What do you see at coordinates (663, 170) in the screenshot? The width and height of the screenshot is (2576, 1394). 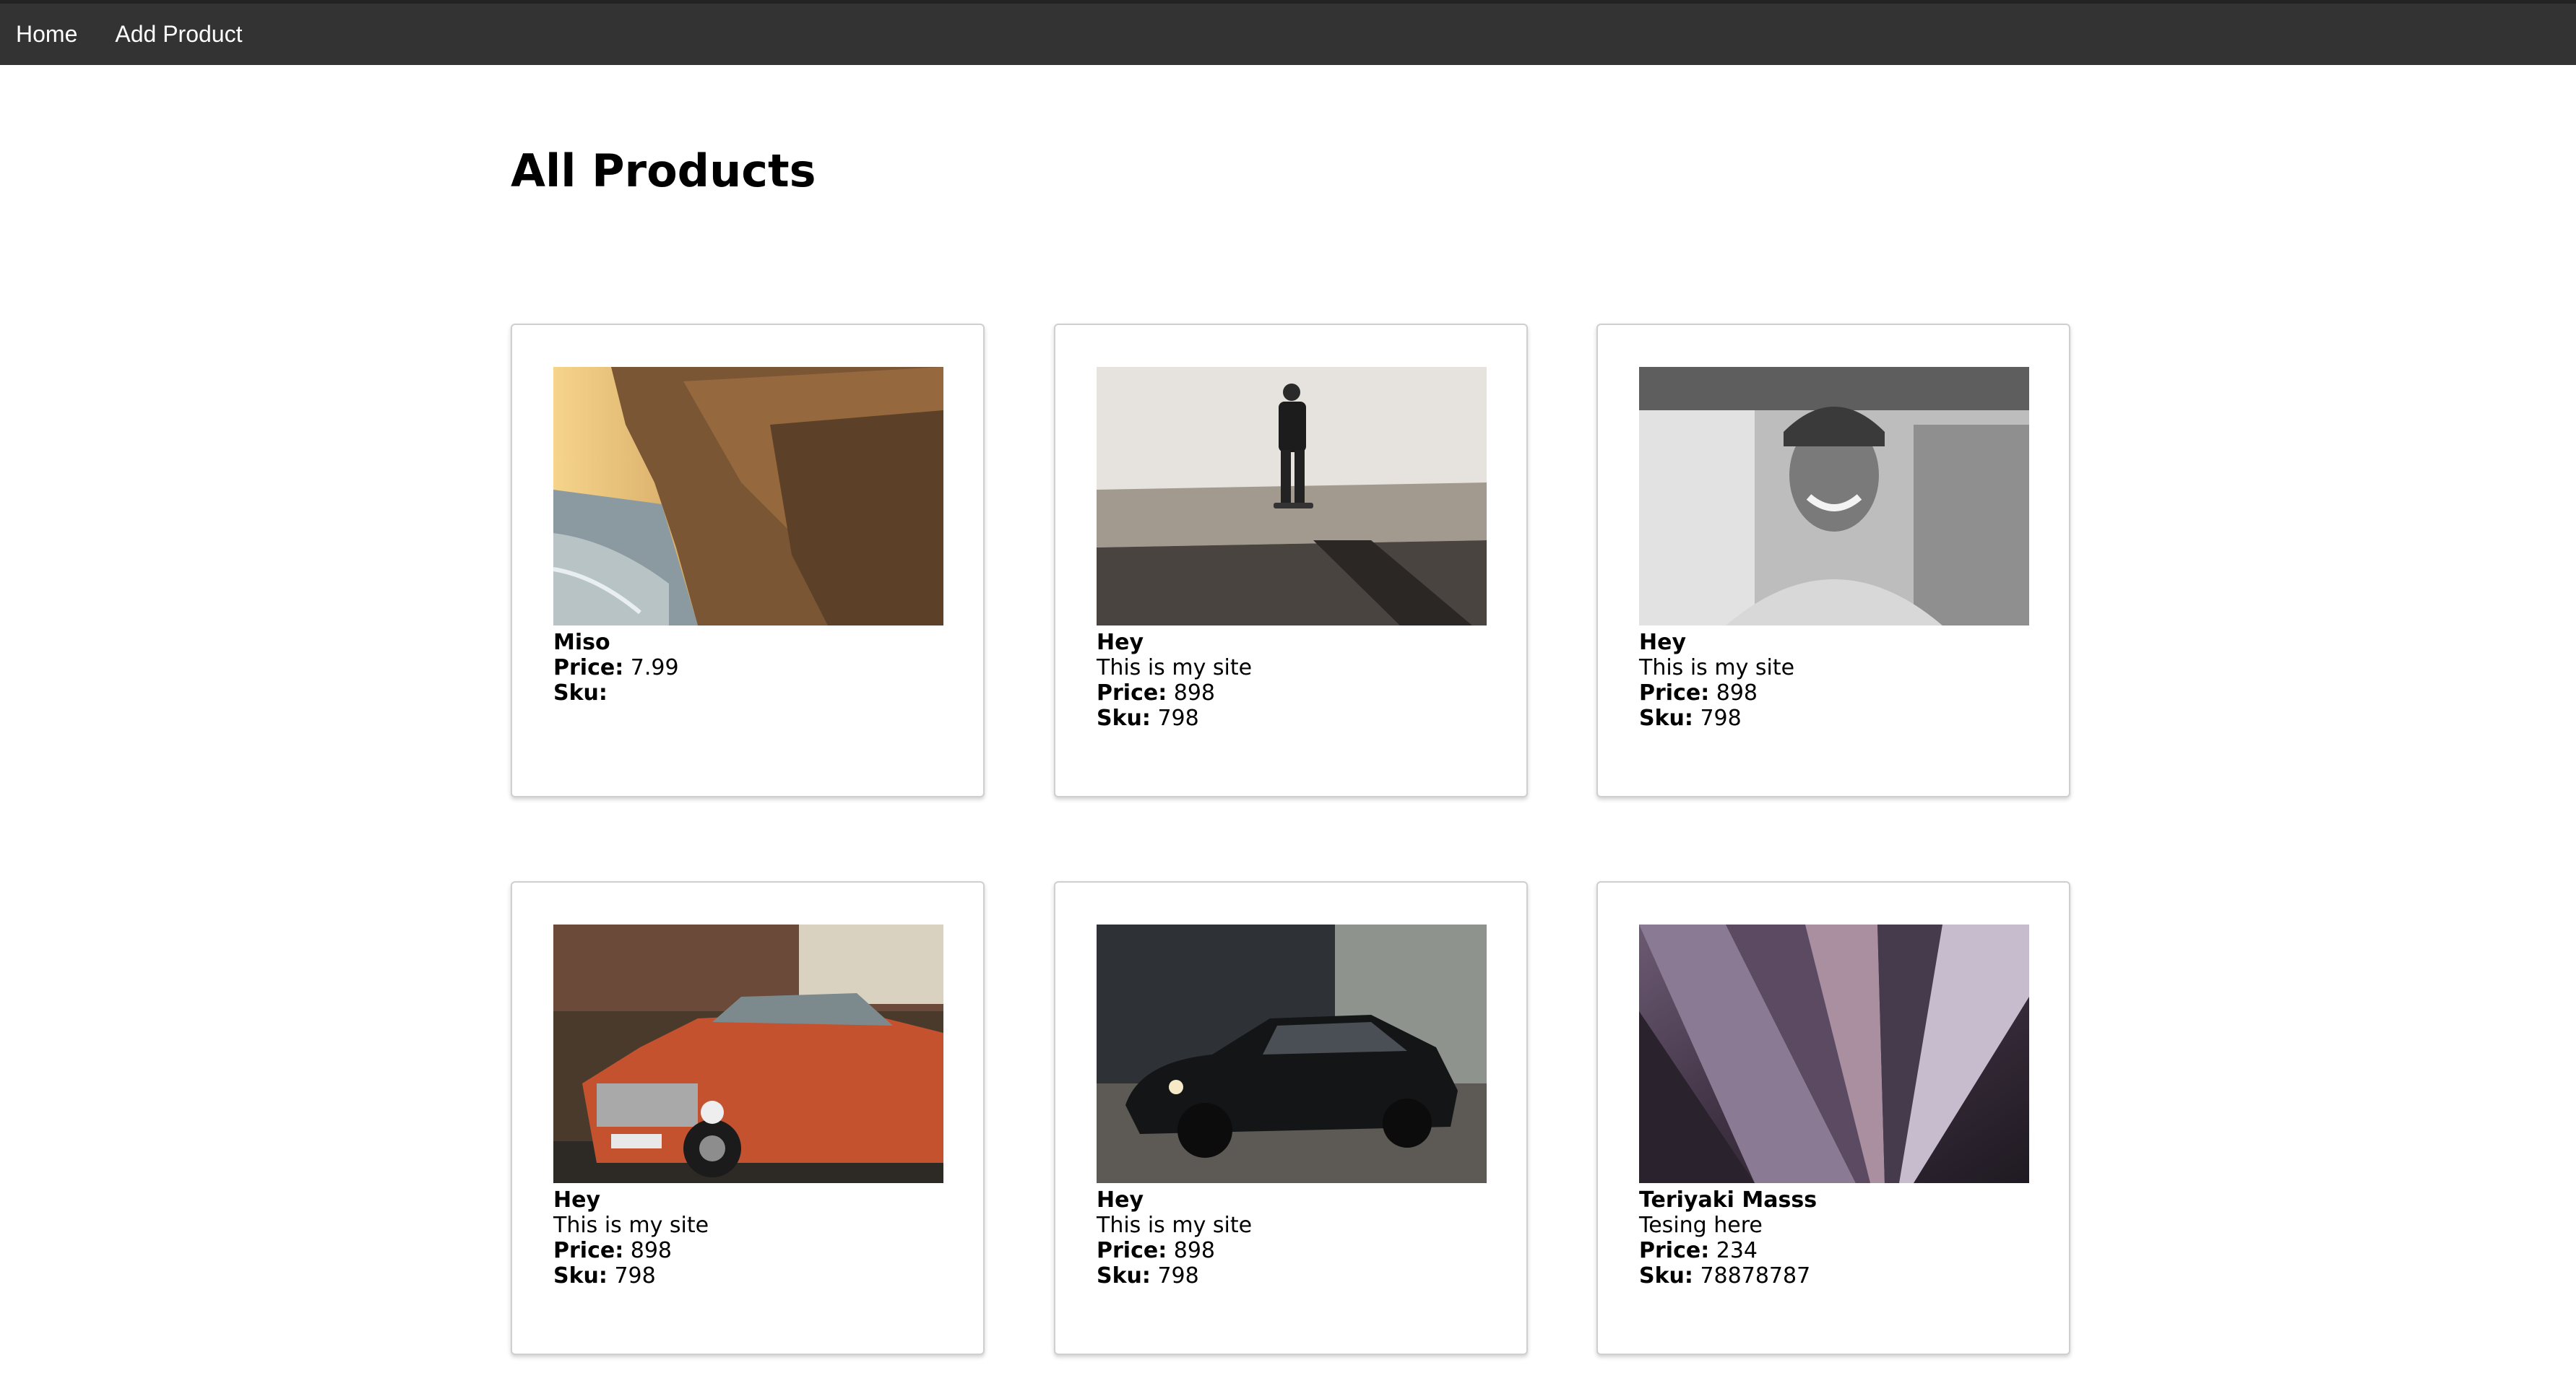 I see `page-title: All Products` at bounding box center [663, 170].